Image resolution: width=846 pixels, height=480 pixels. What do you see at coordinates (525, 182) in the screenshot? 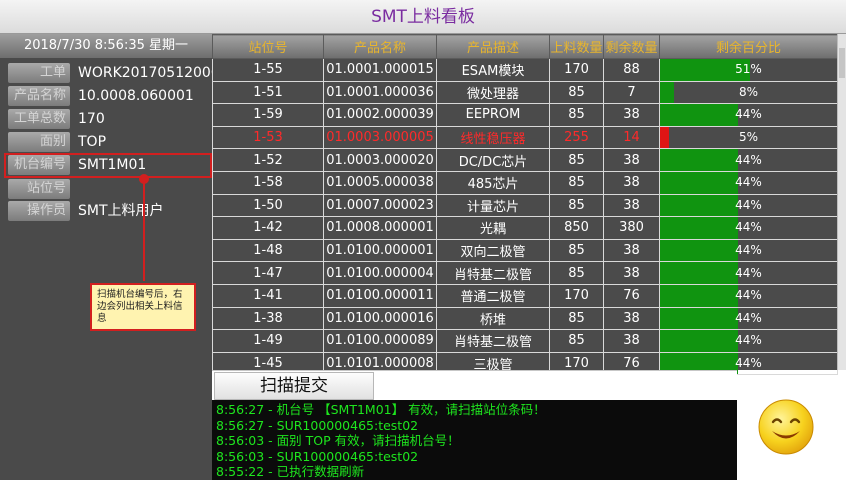
I see `table-row: 1-58 01.0005.000038 485芯片 85 38 44%` at bounding box center [525, 182].